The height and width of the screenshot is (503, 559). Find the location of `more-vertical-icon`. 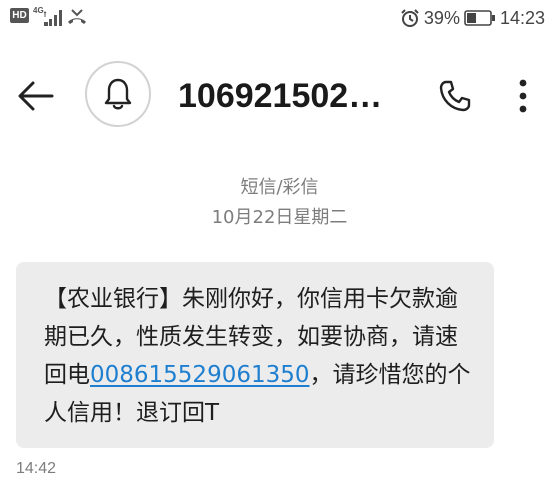

more-vertical-icon is located at coordinates (523, 96).